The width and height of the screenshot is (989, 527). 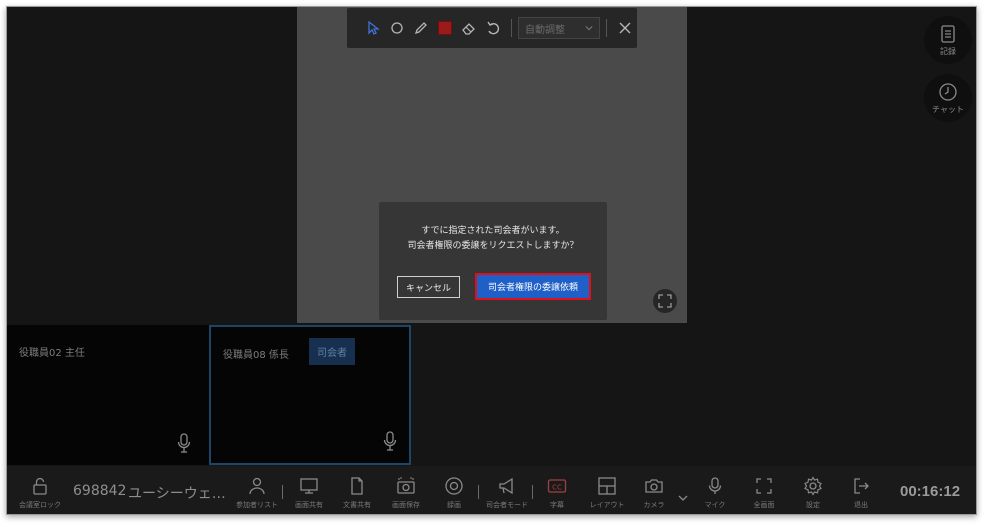 I want to click on fullscreen-label: 全画面, so click(x=764, y=505).